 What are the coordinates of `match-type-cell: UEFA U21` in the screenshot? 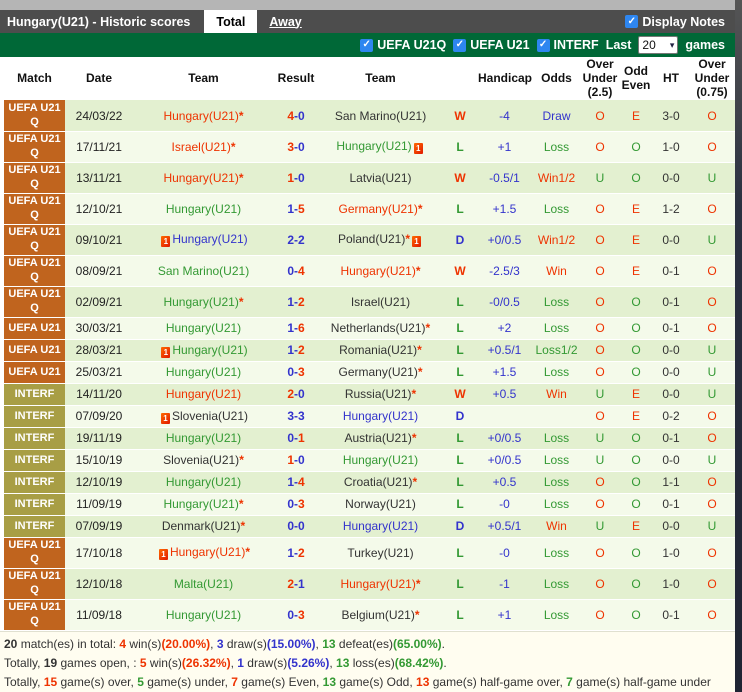 It's located at (34, 328).